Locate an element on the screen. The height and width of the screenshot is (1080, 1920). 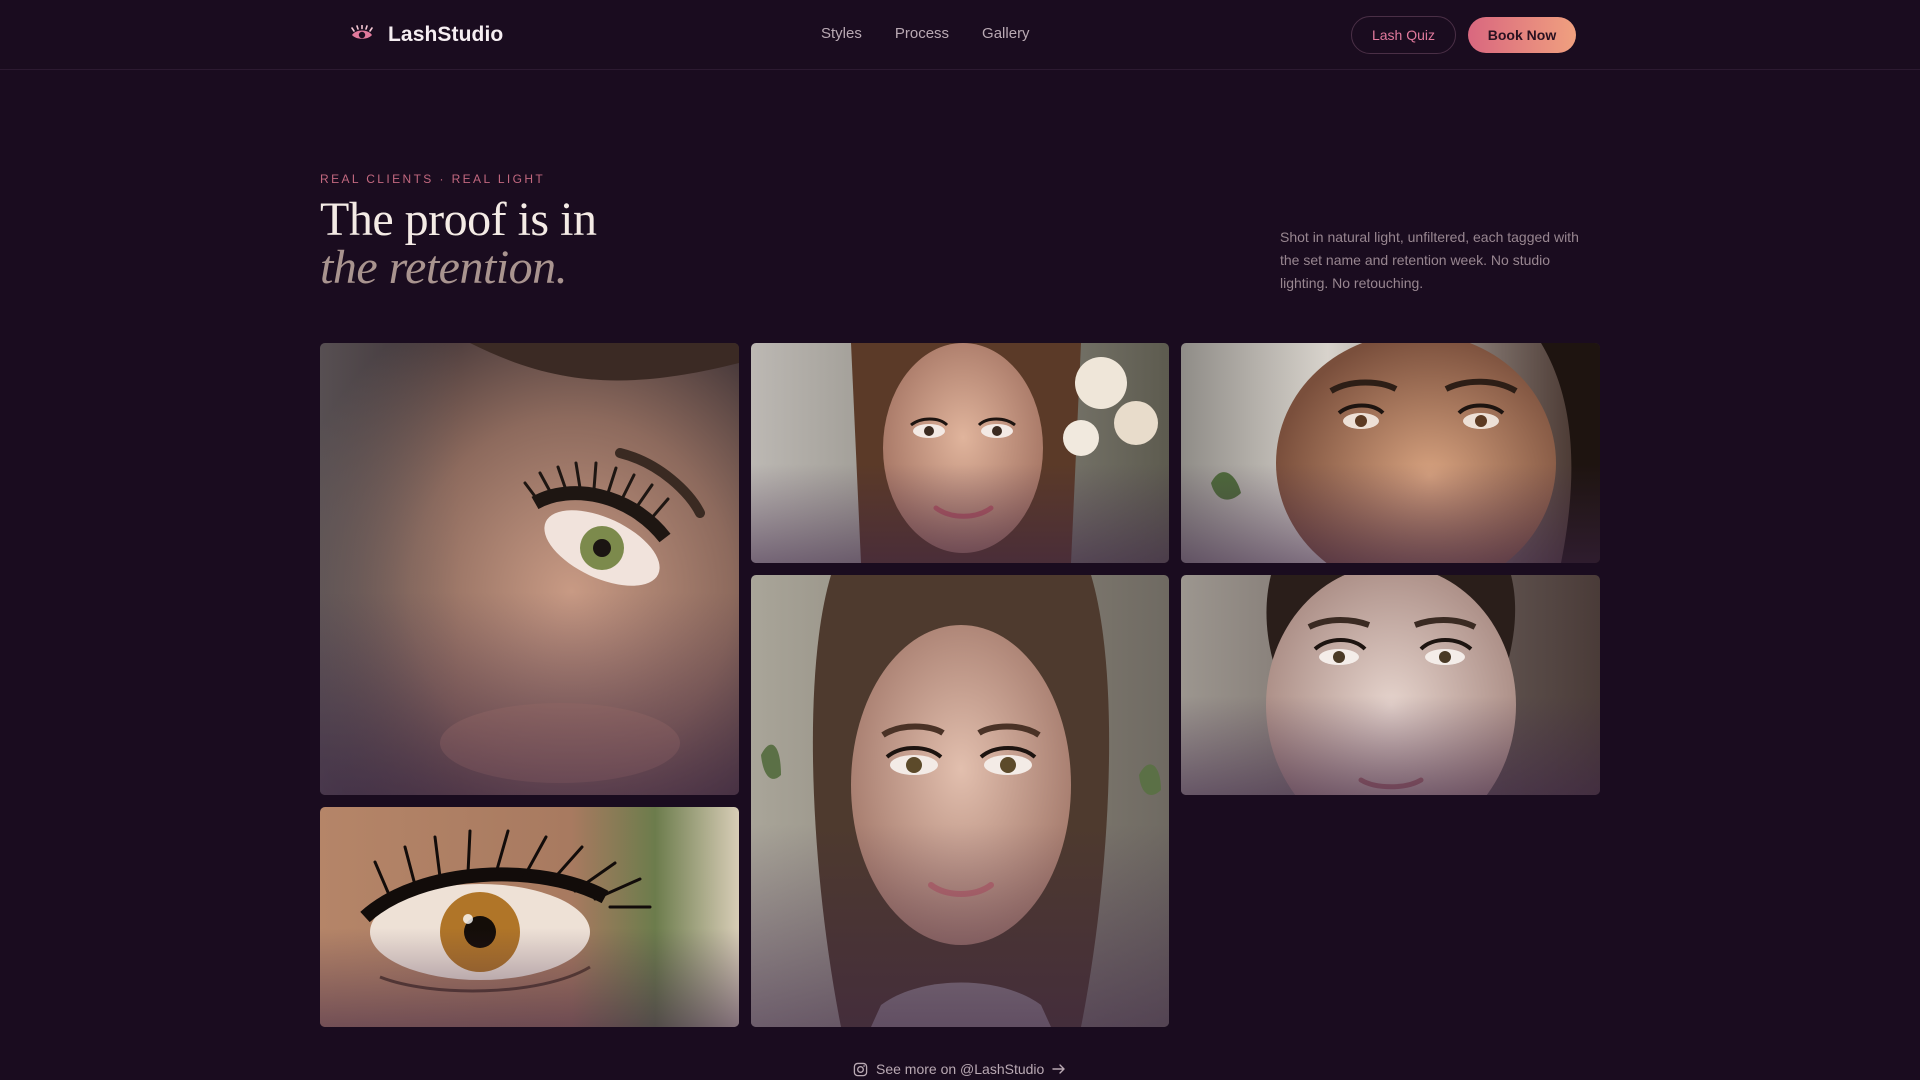
gallery-photo-macro-eye is located at coordinates (529, 917).